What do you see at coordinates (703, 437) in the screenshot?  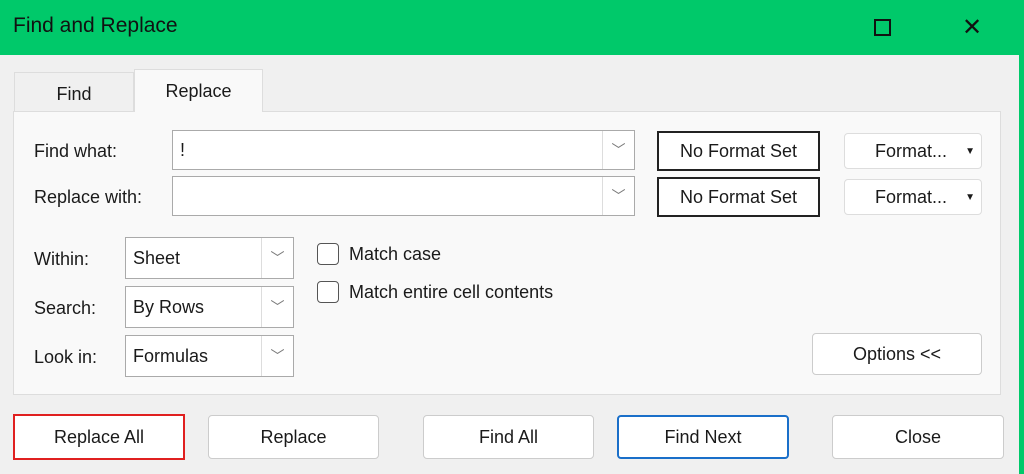 I see `find-next-button: Find Next` at bounding box center [703, 437].